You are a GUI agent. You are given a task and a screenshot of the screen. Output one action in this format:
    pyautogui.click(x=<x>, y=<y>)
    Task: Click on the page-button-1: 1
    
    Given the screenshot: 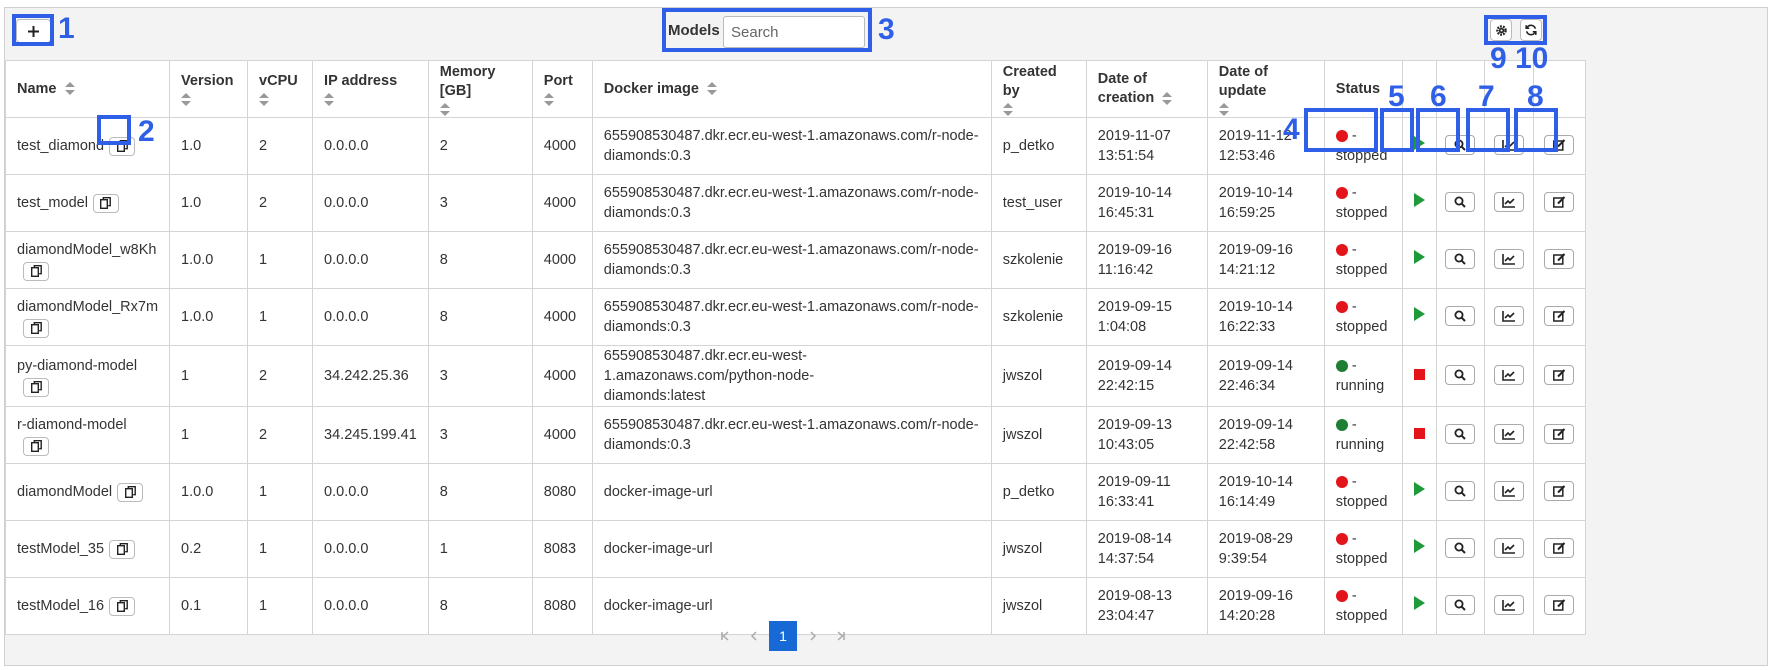 What is the action you would take?
    pyautogui.click(x=783, y=636)
    